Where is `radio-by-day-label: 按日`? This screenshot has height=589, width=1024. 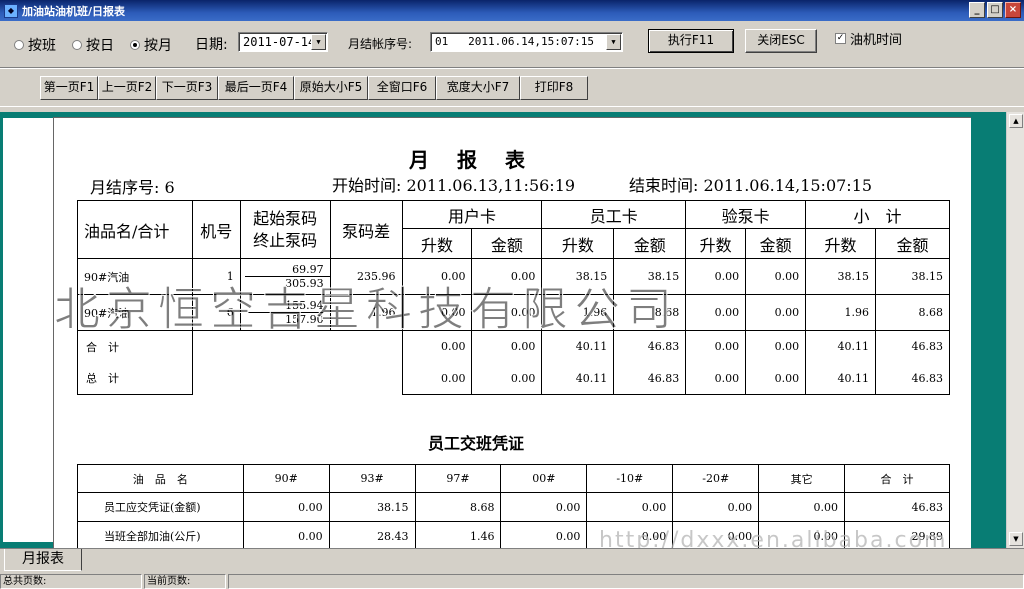
radio-by-day-label: 按日 is located at coordinates (100, 46).